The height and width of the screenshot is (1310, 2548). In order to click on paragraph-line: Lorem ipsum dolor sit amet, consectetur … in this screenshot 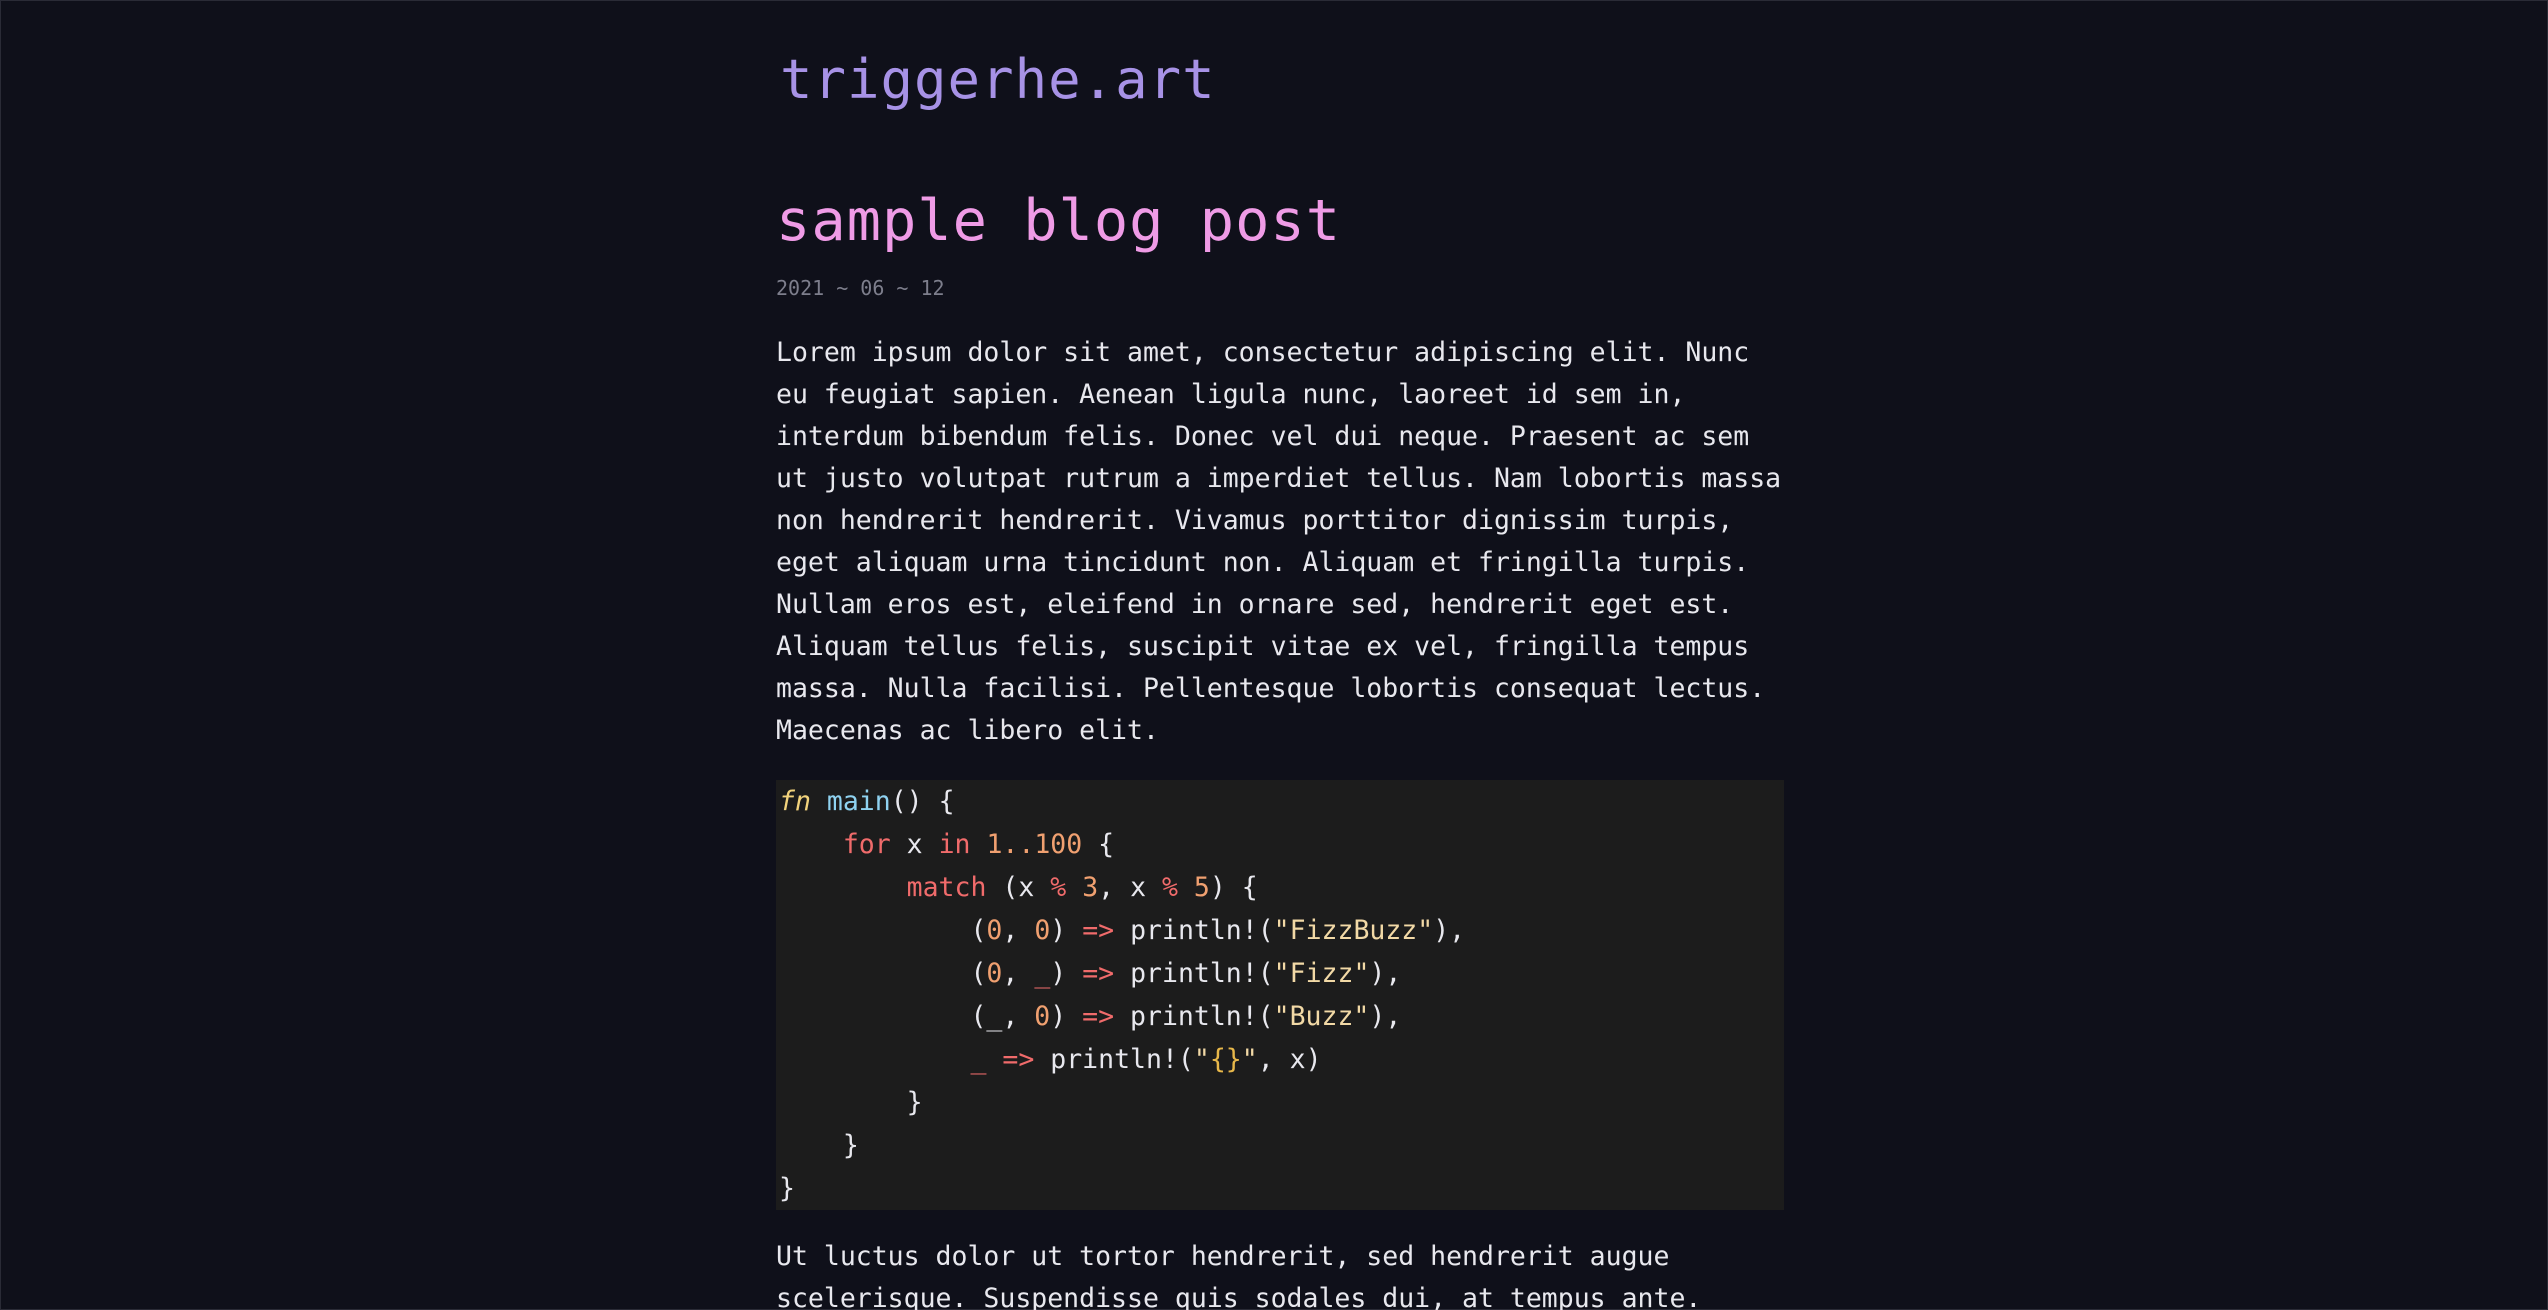, I will do `click(1263, 352)`.